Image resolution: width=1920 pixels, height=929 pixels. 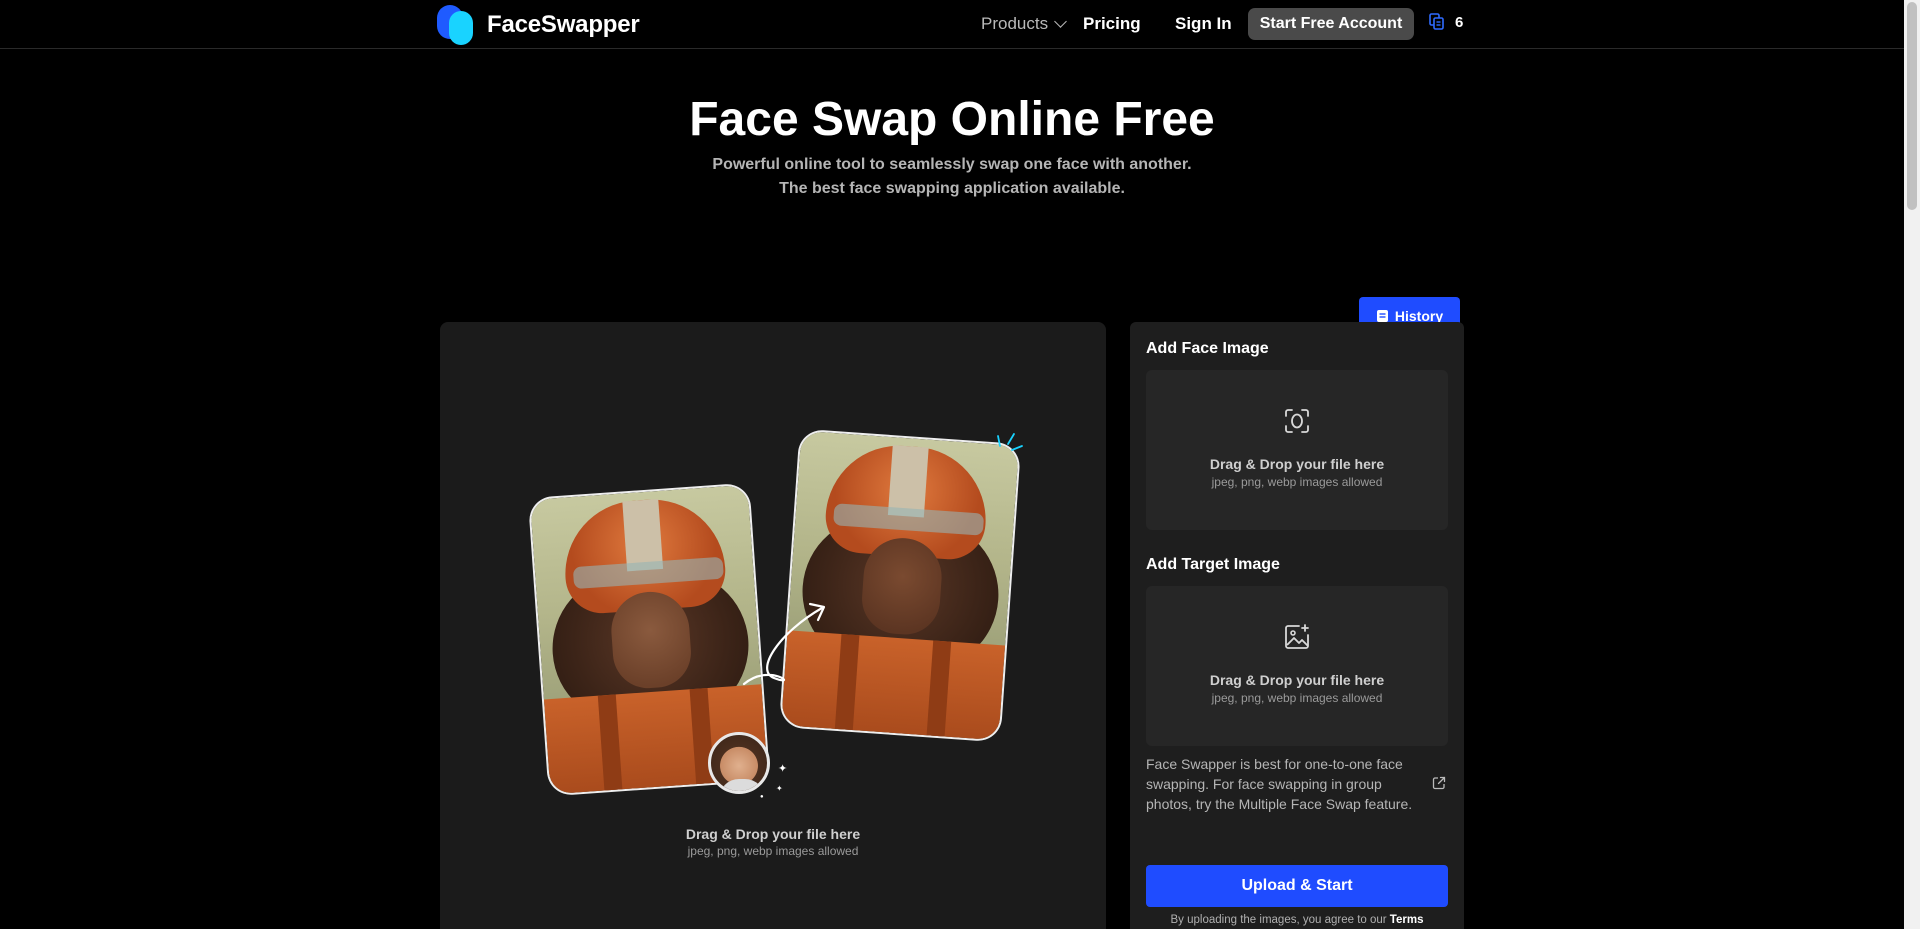 I want to click on sparkle-burst-icon, so click(x=1010, y=442).